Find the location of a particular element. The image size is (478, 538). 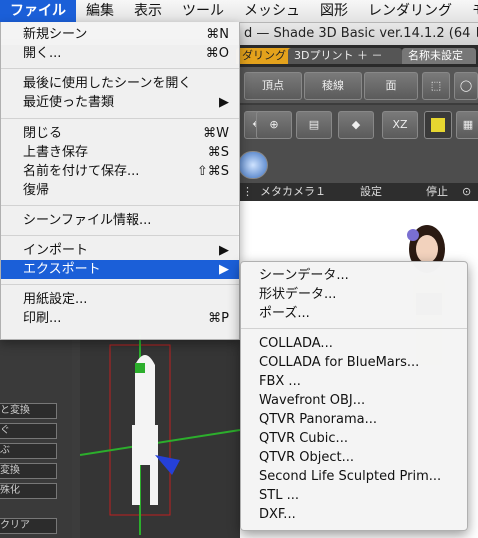

sphere-icon is located at coordinates (253, 165).